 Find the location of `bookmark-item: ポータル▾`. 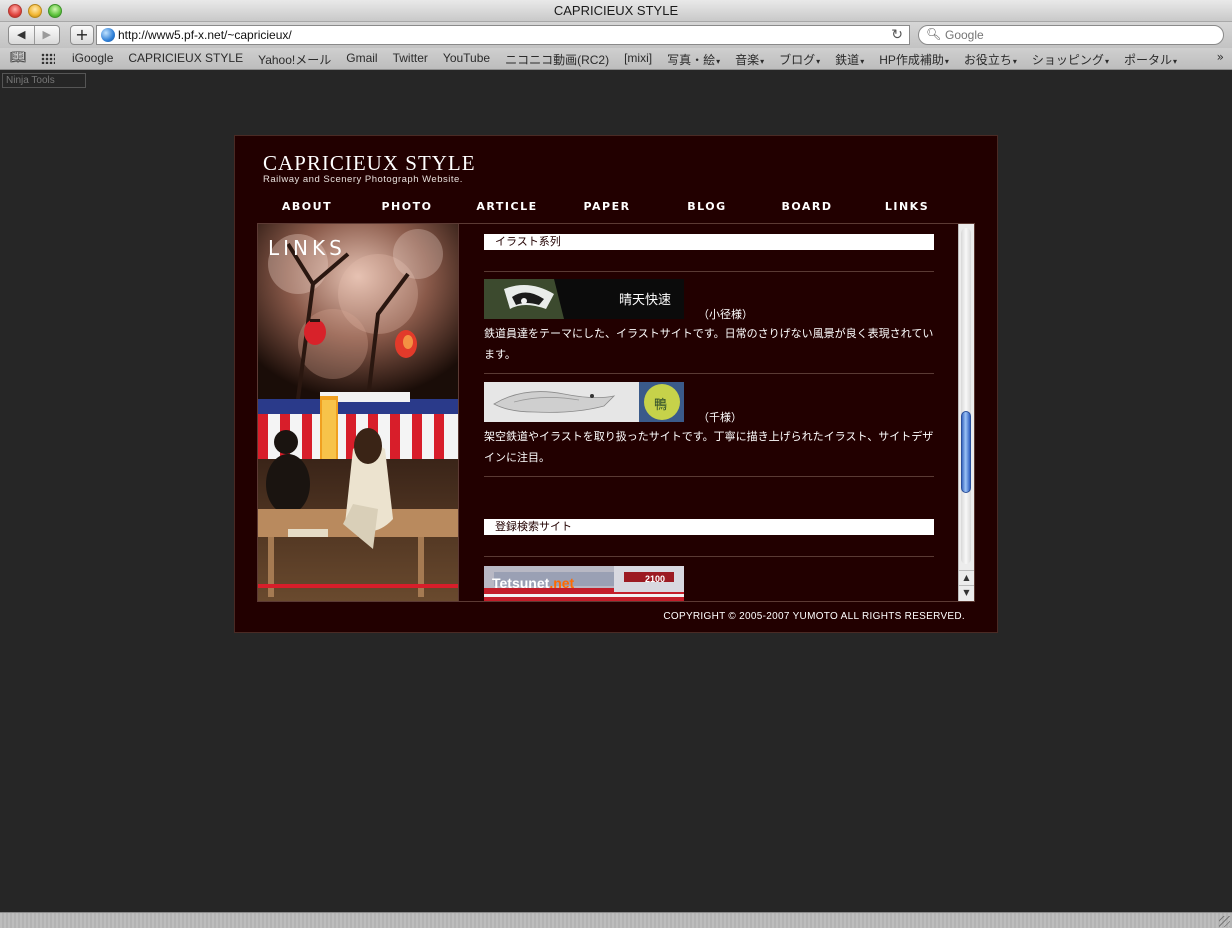

bookmark-item: ポータル▾ is located at coordinates (1150, 59).